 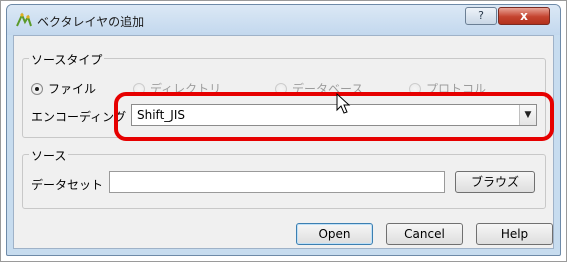 What do you see at coordinates (24, 19) in the screenshot?
I see `qgis-vector-icon` at bounding box center [24, 19].